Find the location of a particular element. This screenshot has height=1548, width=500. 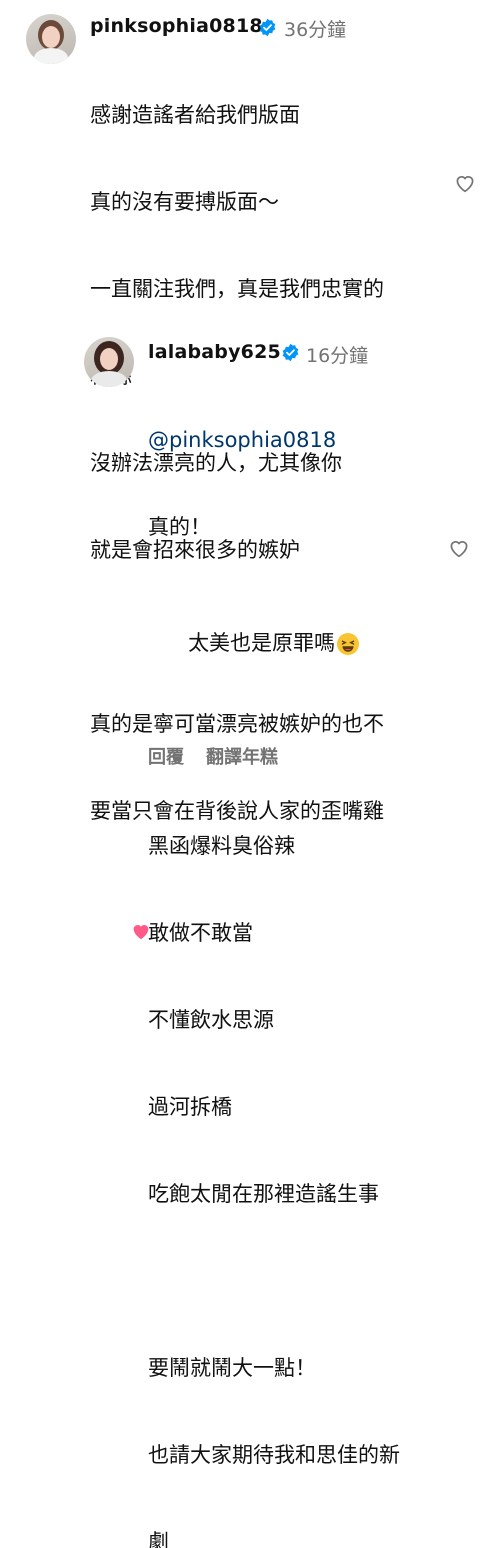

reply-blank-line is located at coordinates (298, 1281).